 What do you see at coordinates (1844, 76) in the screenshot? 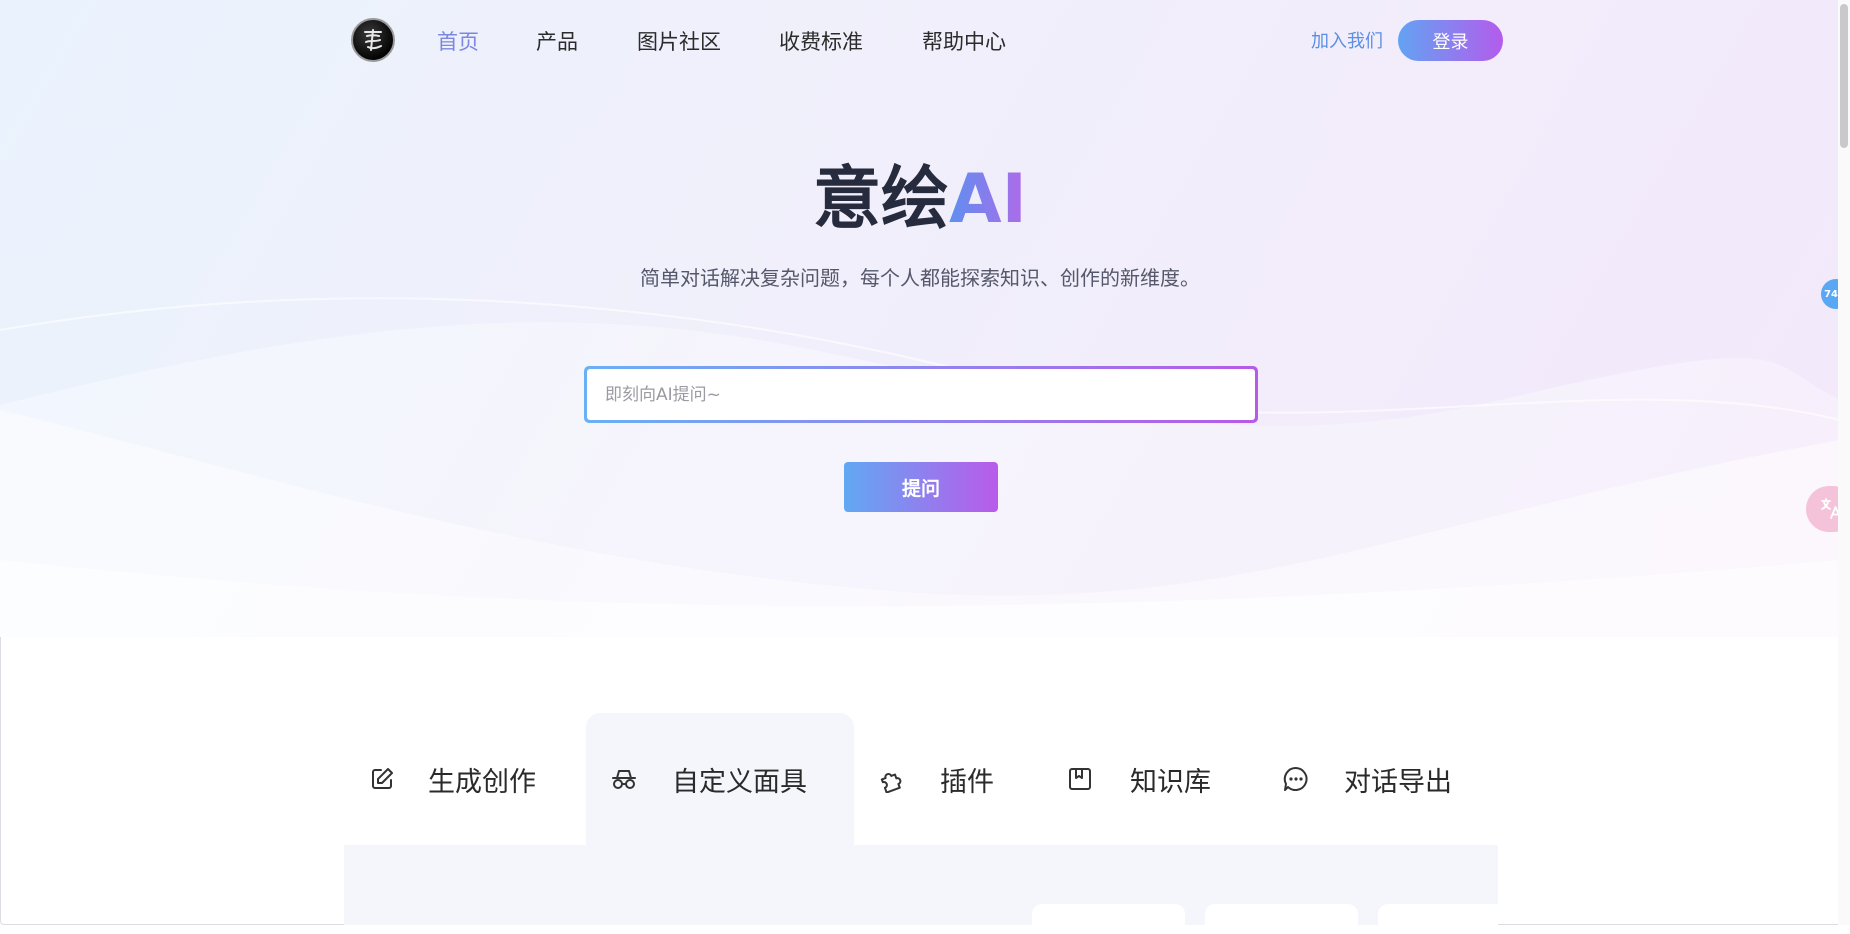
I see `scrollbar-thumb` at bounding box center [1844, 76].